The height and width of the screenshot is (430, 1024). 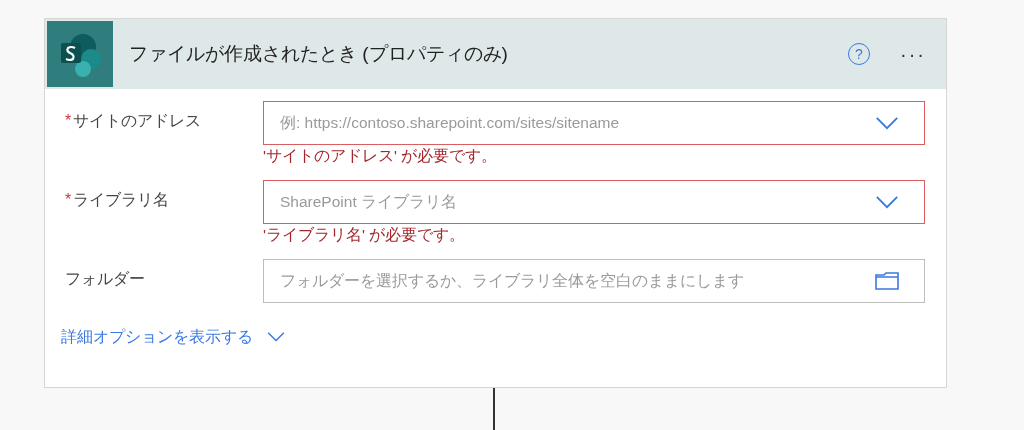 What do you see at coordinates (365, 235) in the screenshot?
I see `error-message: 'ライブラリ名' が必要です。` at bounding box center [365, 235].